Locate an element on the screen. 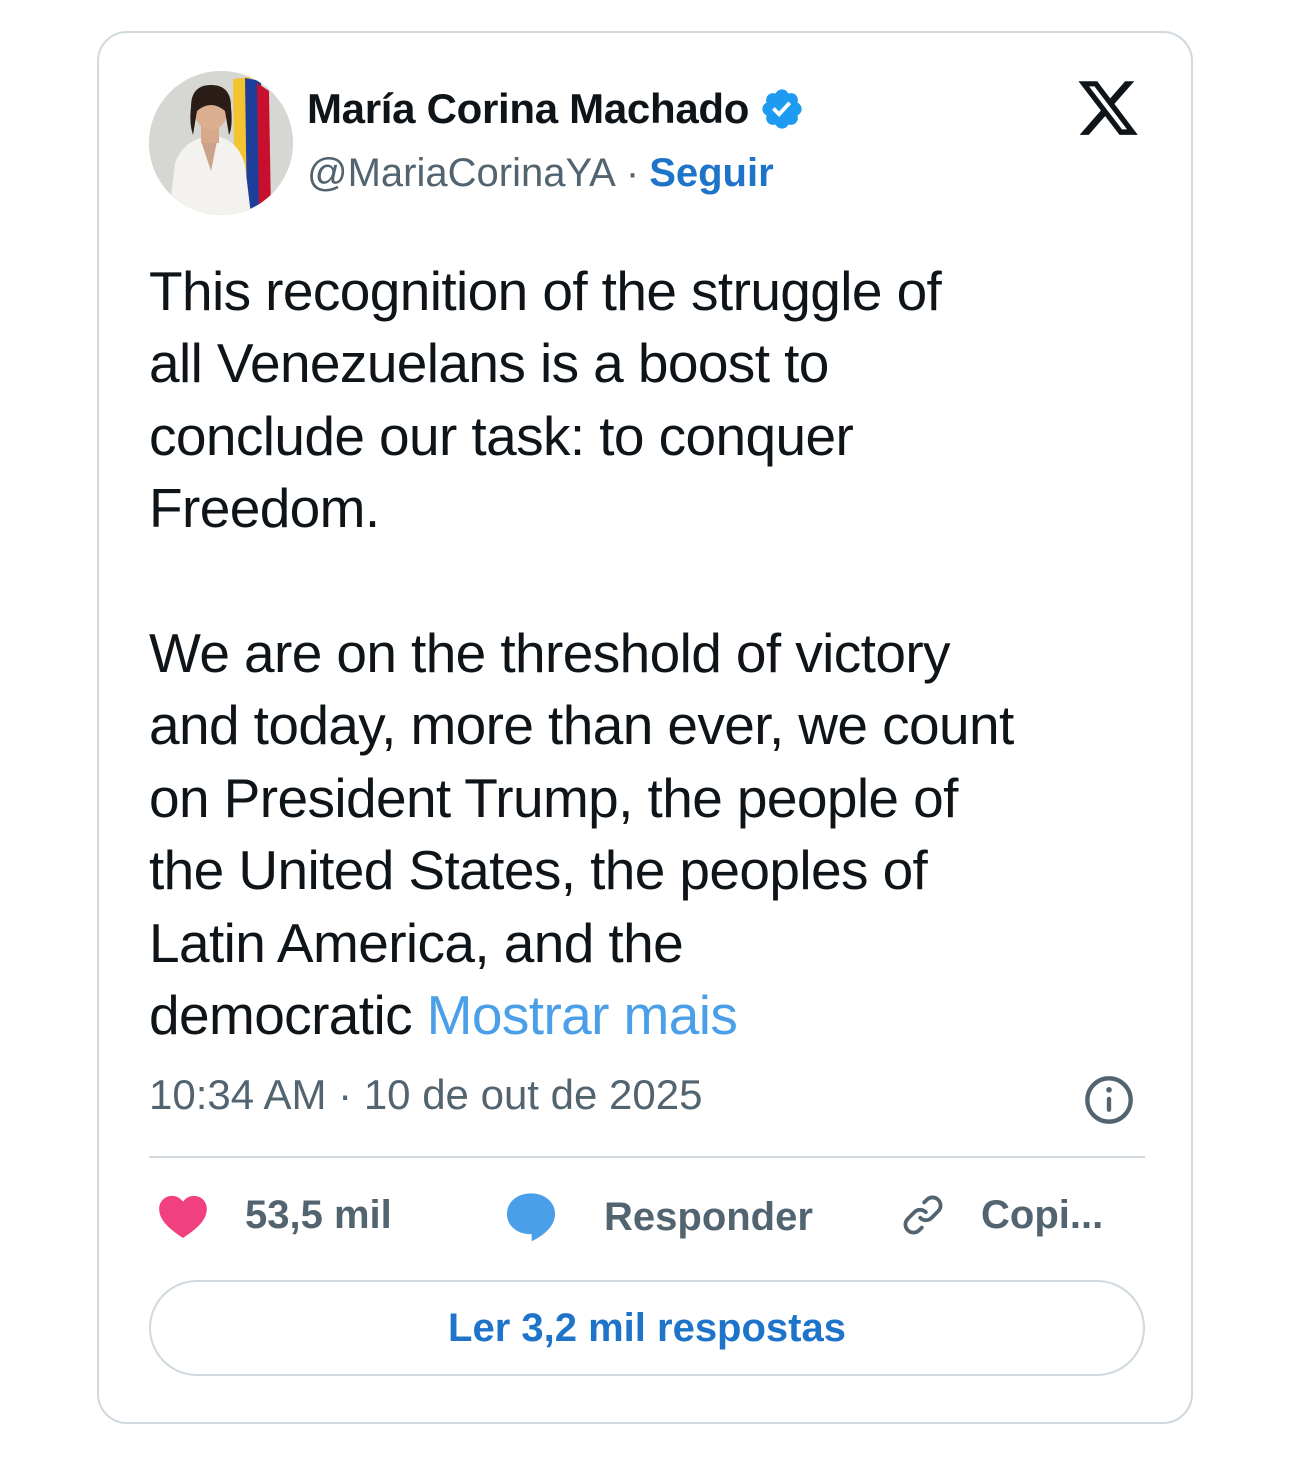 The image size is (1290, 1461). author-name-row: María Corina Machado is located at coordinates (556, 109).